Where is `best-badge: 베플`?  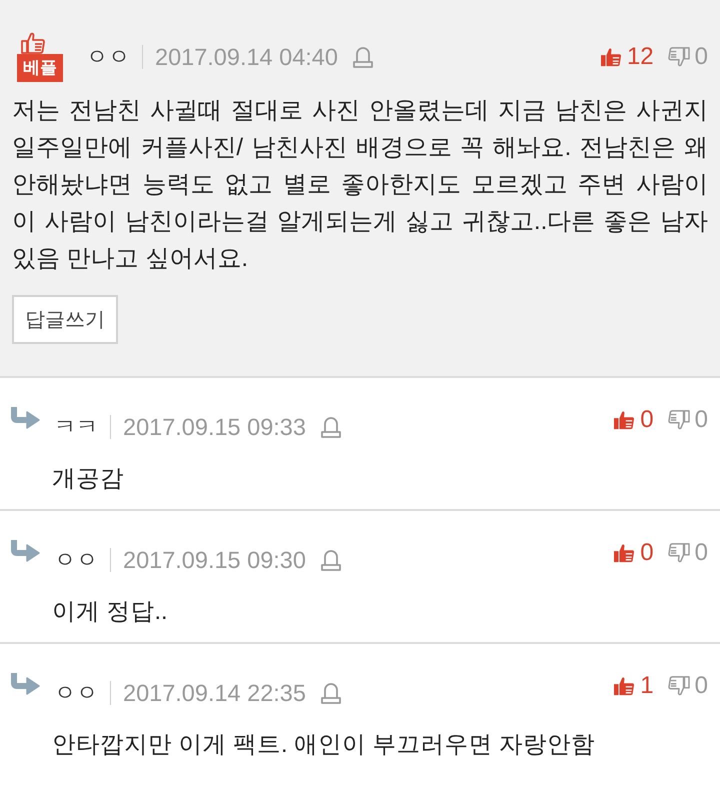 best-badge: 베플 is located at coordinates (40, 68).